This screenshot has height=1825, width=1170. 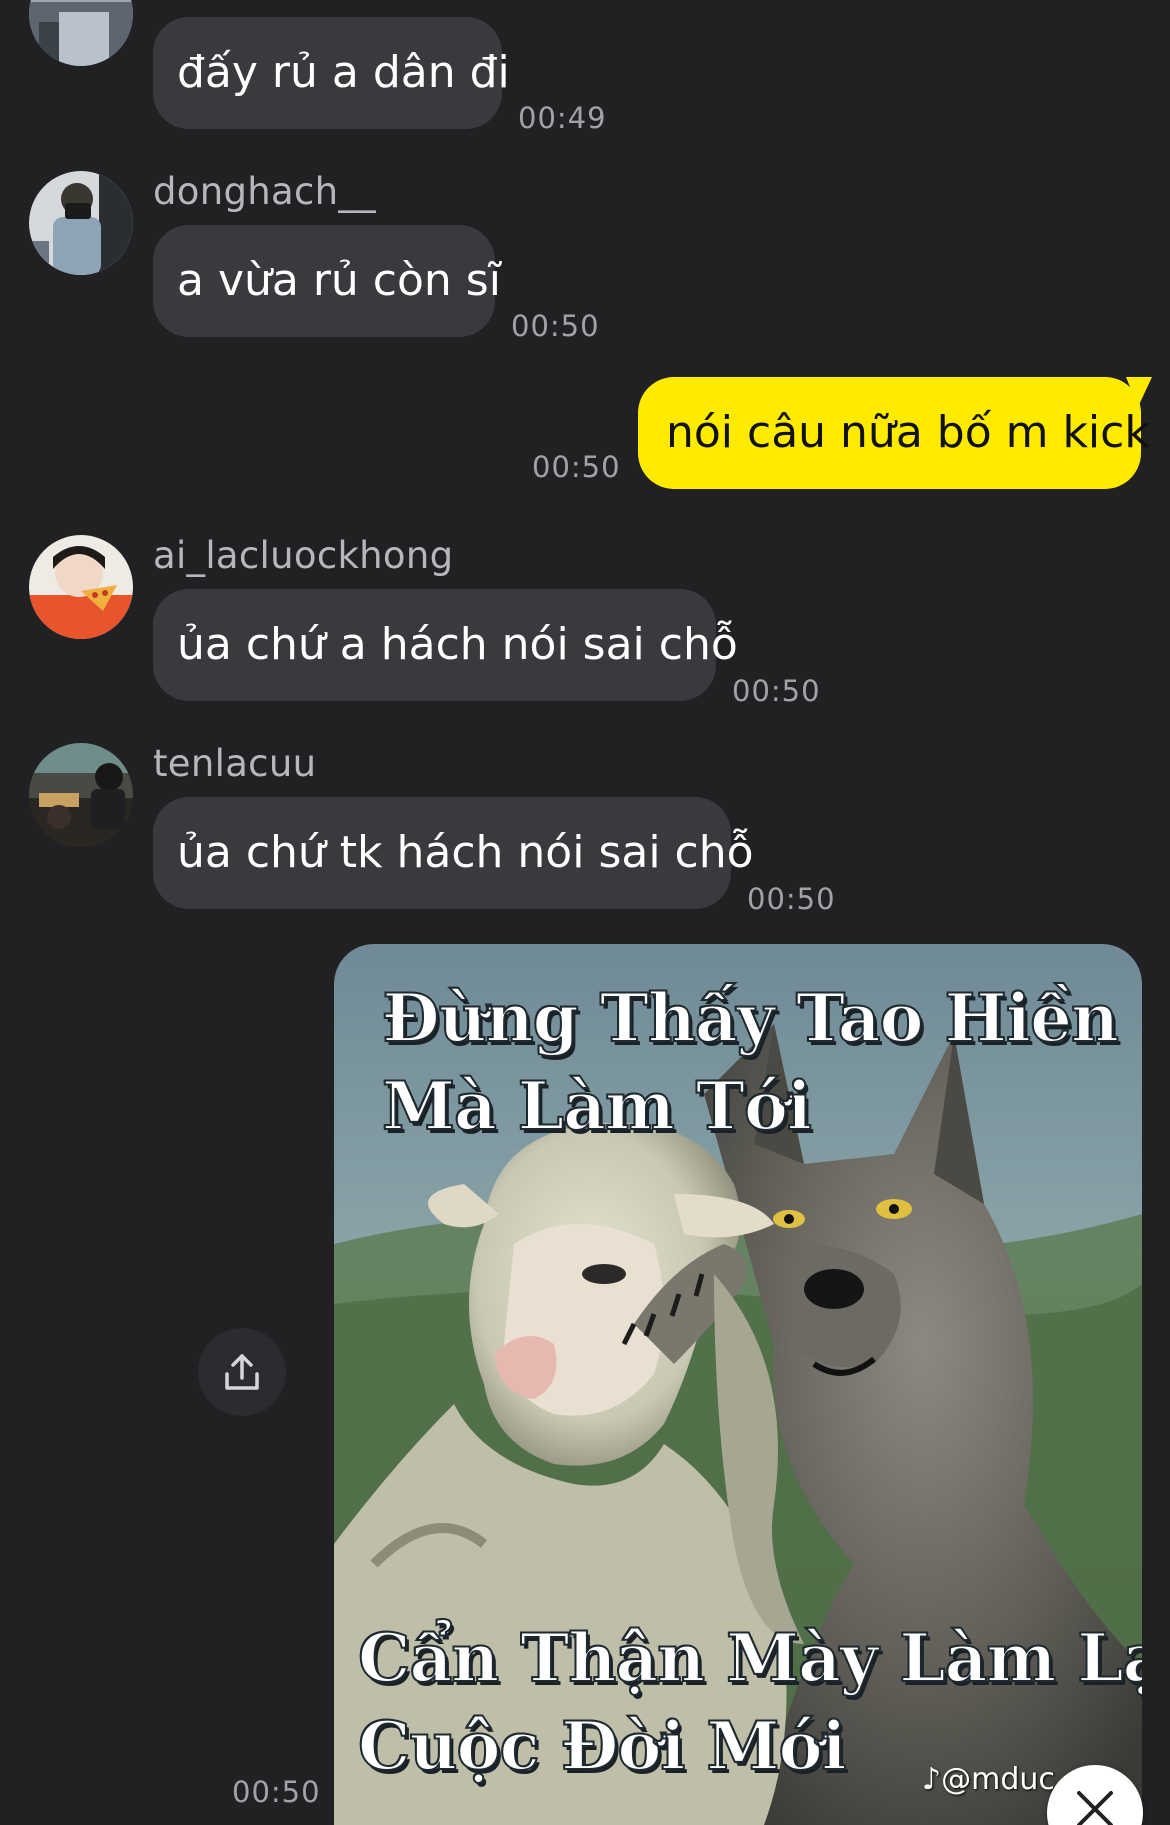 I want to click on sender-name: donghach__, so click(x=264, y=191).